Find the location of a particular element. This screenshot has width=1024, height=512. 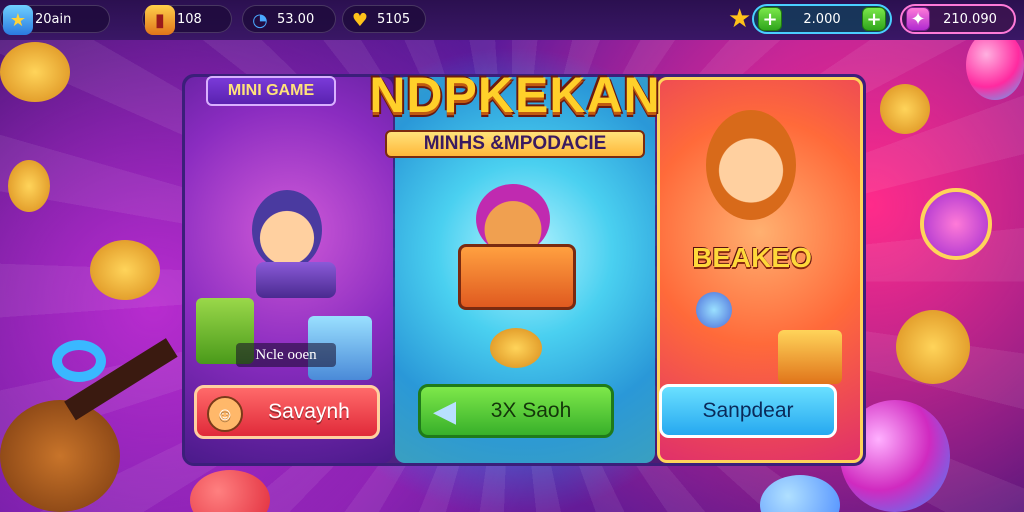

hud-time-value: 53.00 is located at coordinates (296, 19).